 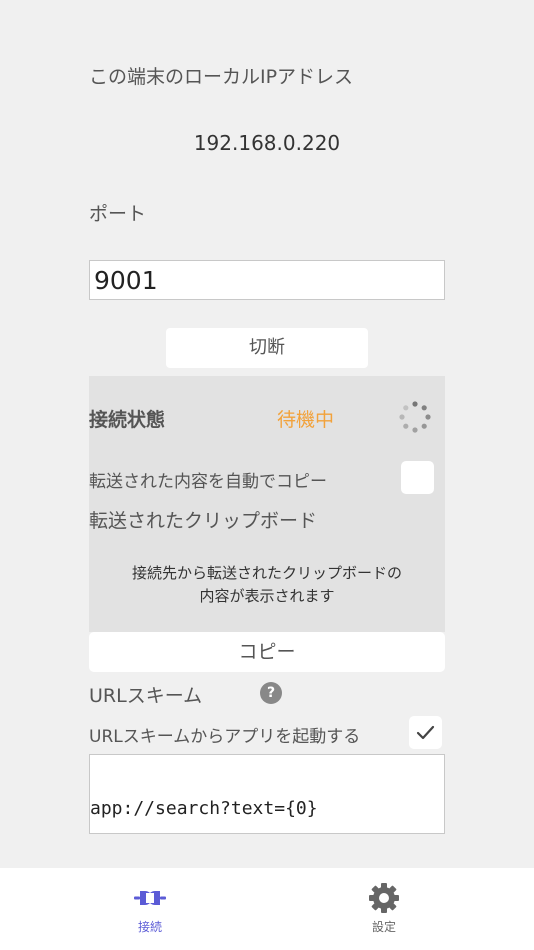 What do you see at coordinates (384, 898) in the screenshot?
I see `gear-icon` at bounding box center [384, 898].